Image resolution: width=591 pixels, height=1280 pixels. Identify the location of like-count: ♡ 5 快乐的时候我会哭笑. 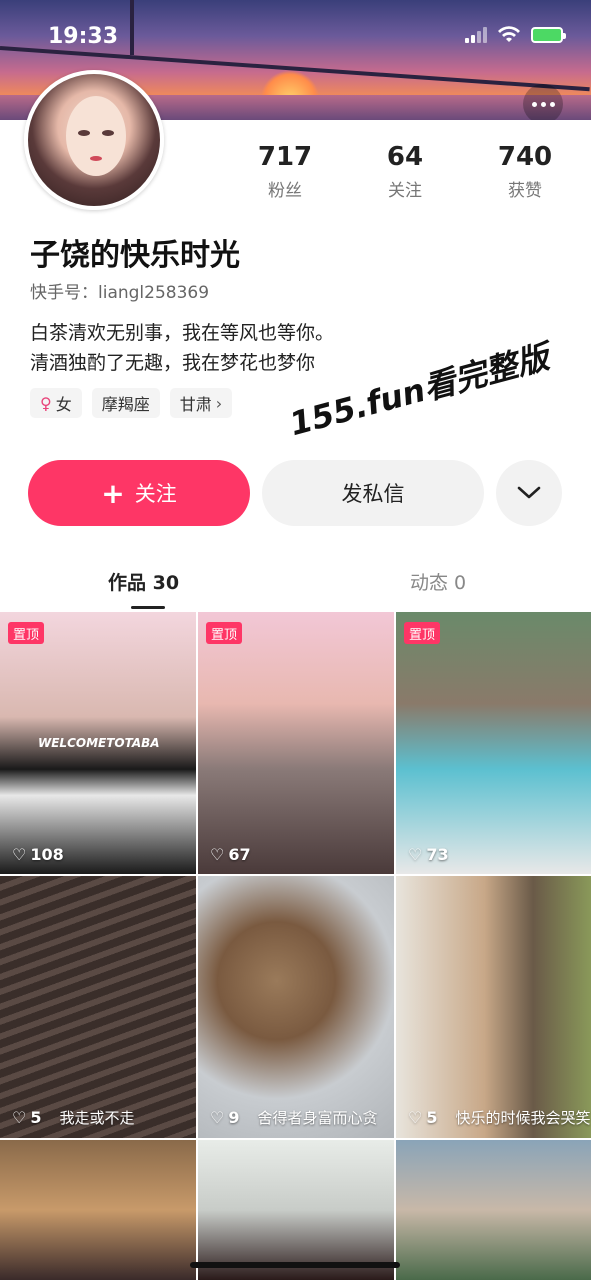
(499, 1117).